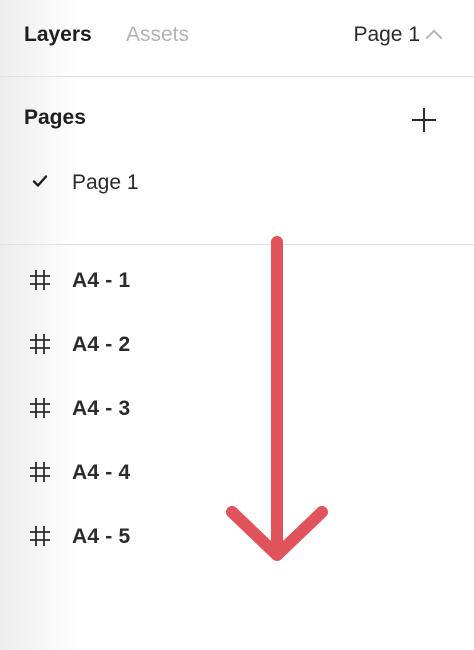  I want to click on header-divider, so click(237, 76).